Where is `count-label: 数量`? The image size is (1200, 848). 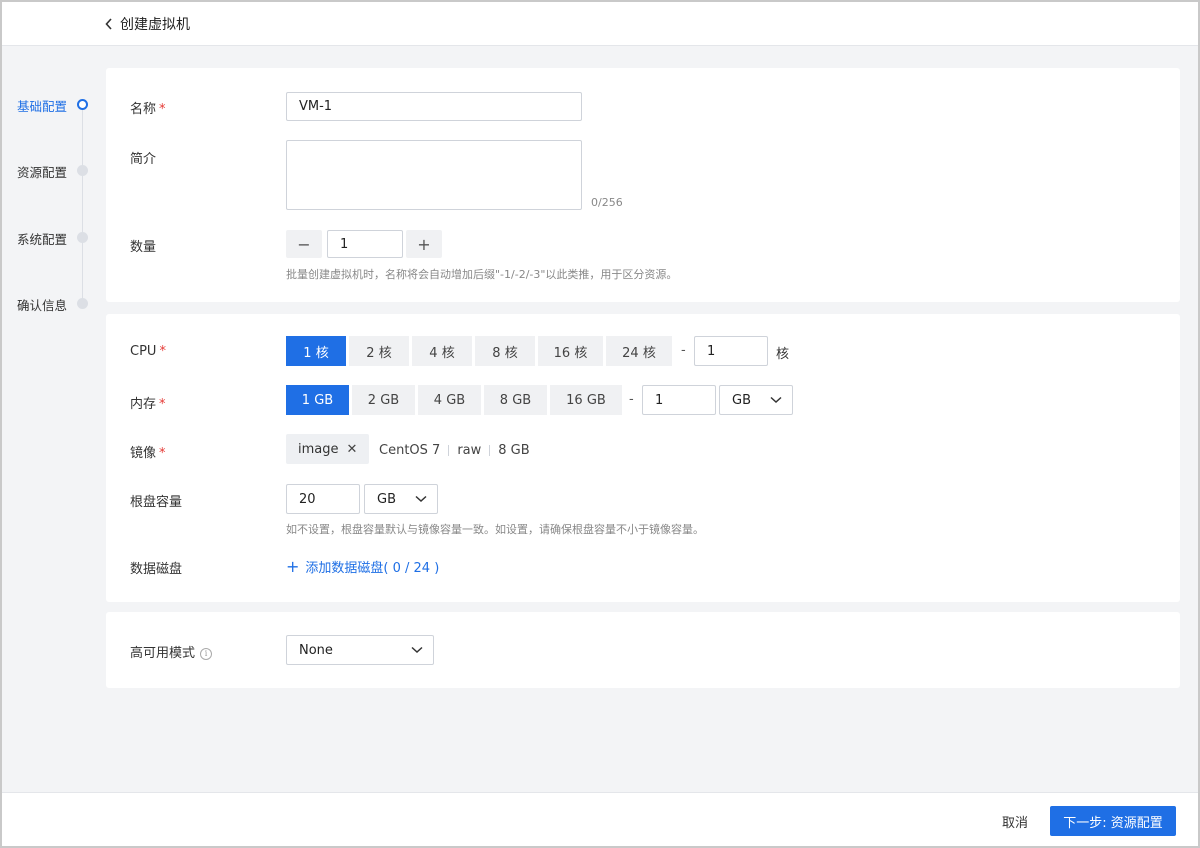 count-label: 数量 is located at coordinates (143, 247).